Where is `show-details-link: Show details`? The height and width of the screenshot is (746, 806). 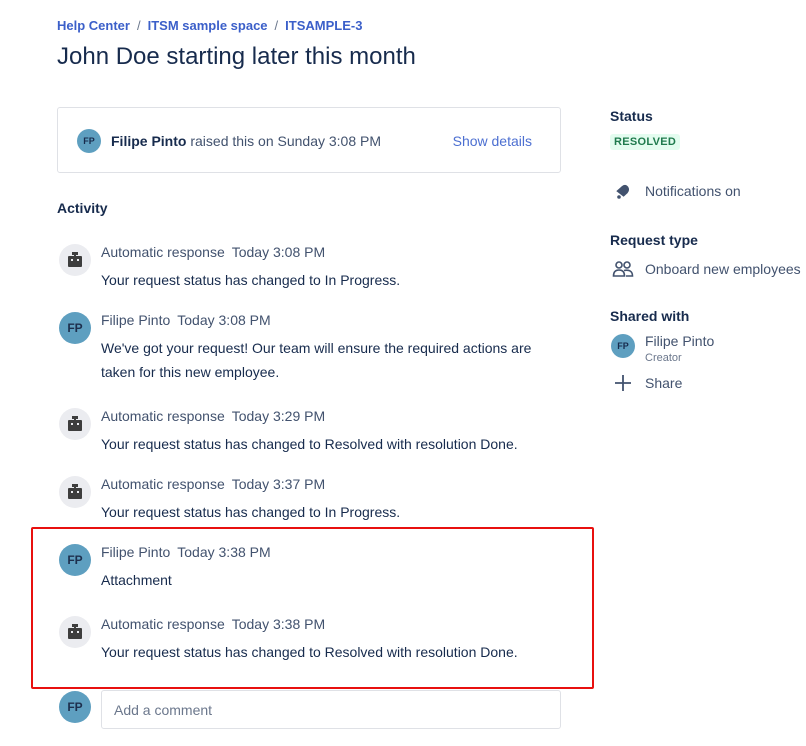
show-details-link: Show details is located at coordinates (492, 141).